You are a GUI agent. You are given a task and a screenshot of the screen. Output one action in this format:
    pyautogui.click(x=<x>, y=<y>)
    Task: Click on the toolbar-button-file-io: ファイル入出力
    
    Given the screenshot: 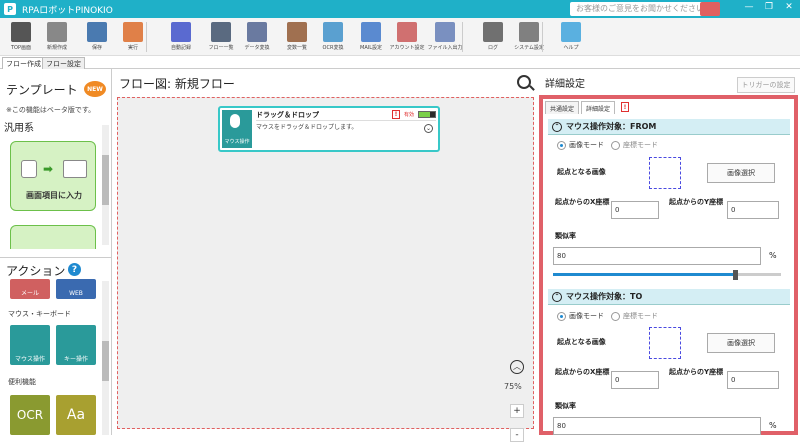 What is the action you would take?
    pyautogui.click(x=445, y=37)
    